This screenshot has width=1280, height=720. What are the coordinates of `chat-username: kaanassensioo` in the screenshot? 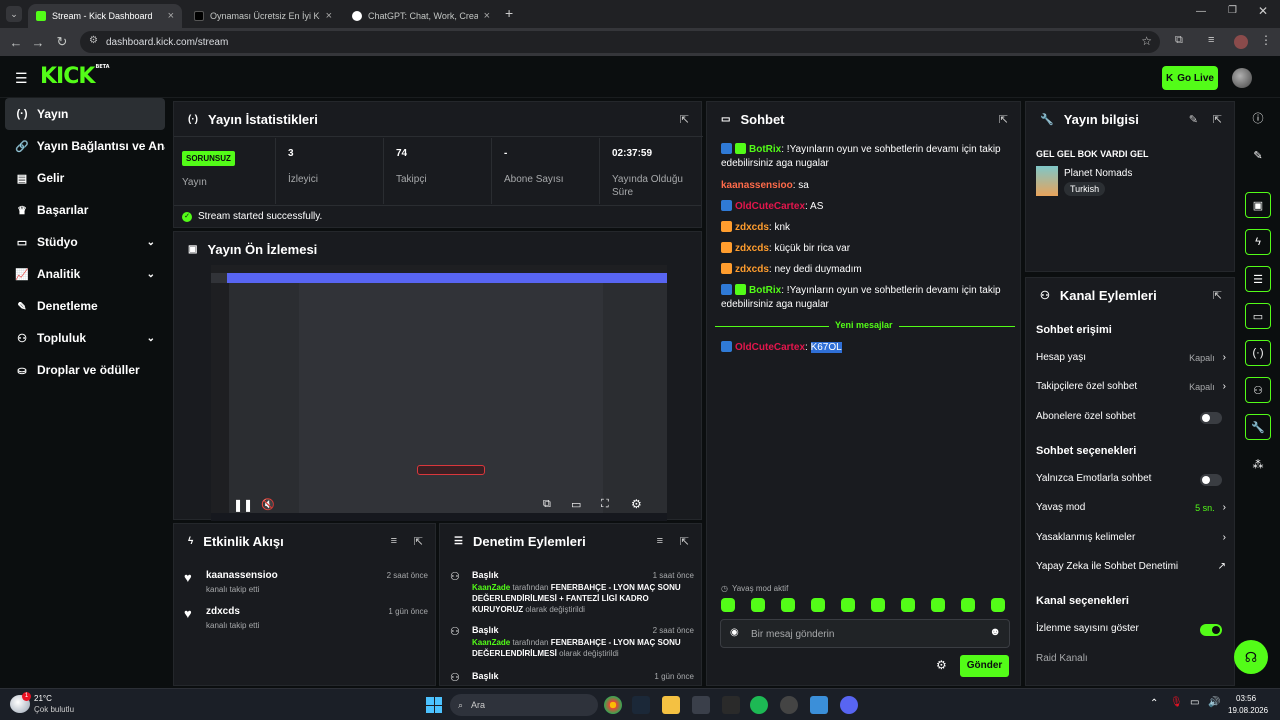 It's located at (757, 185).